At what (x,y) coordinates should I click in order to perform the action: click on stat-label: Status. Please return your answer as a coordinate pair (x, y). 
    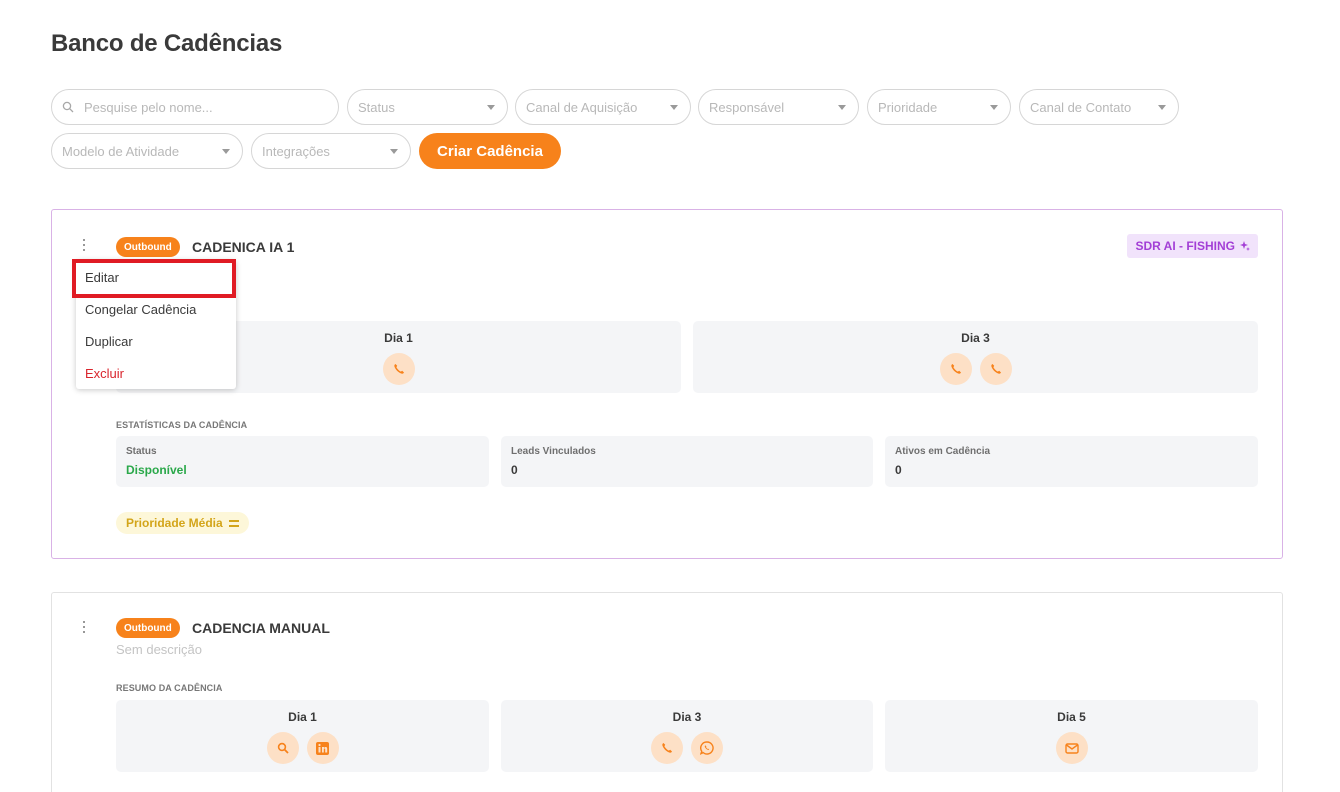
    Looking at the image, I should click on (141, 451).